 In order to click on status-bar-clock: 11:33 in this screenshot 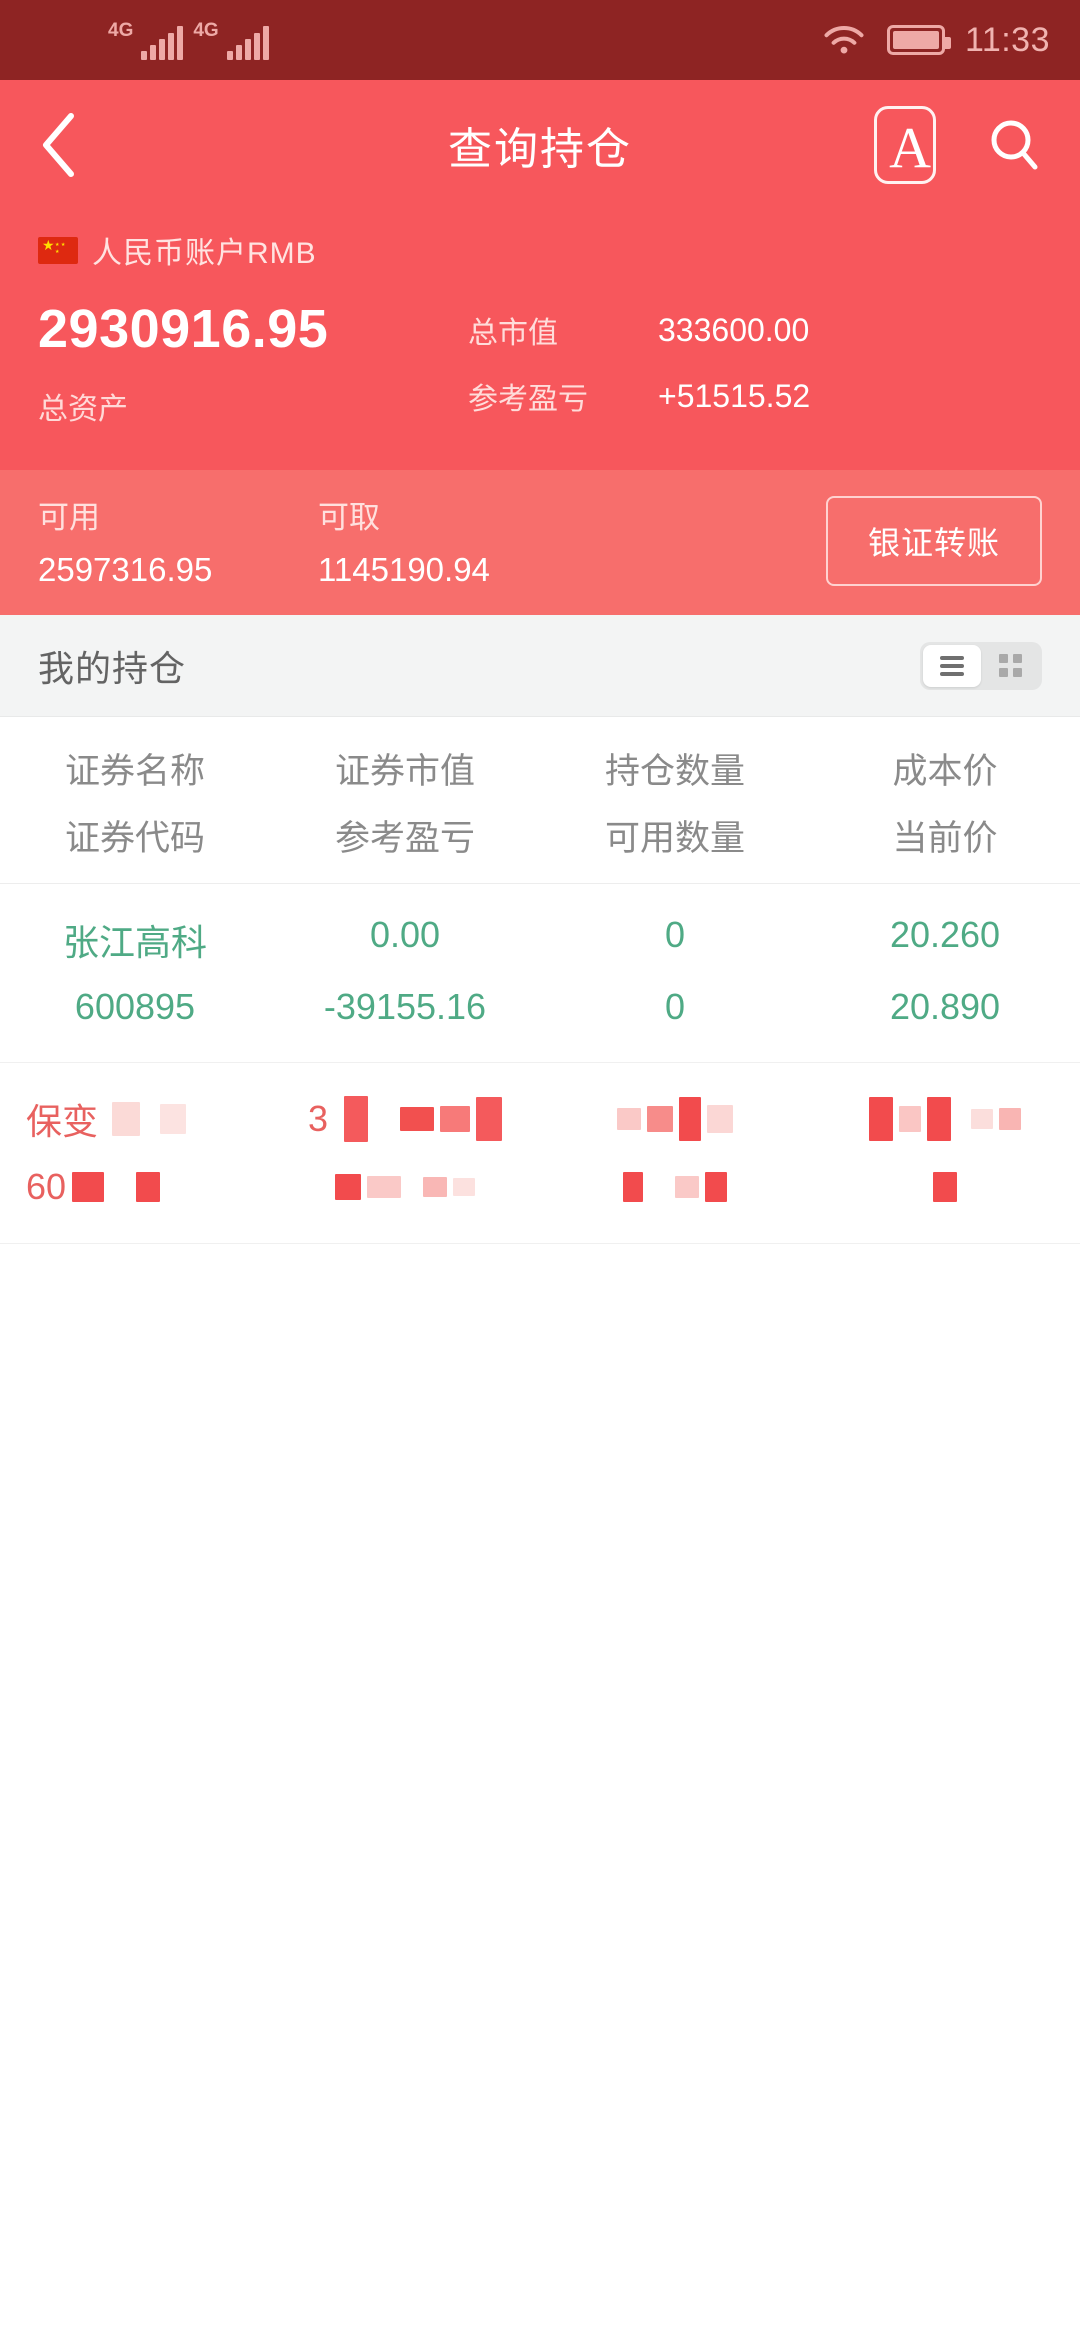, I will do `click(1007, 39)`.